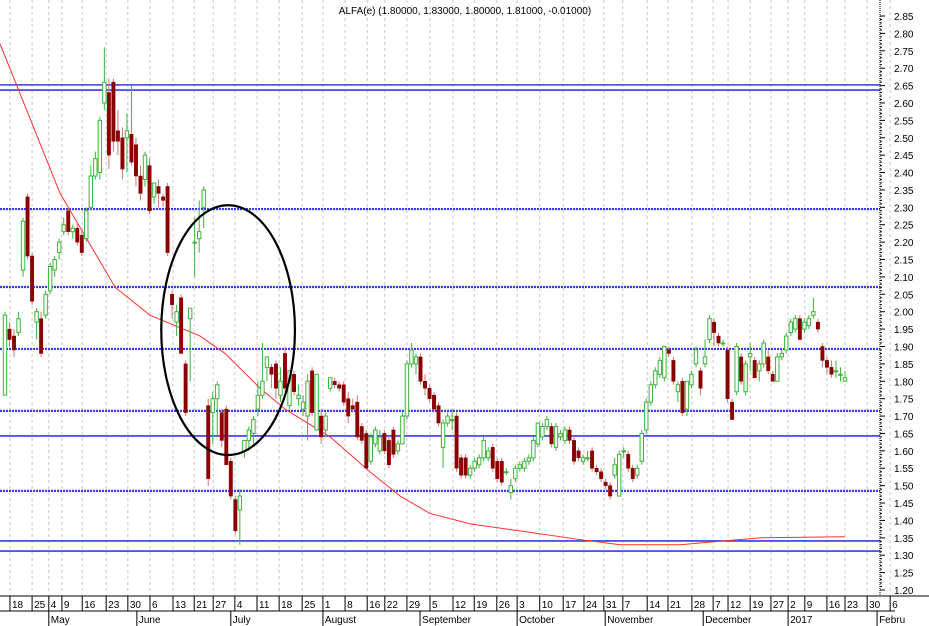 Image resolution: width=929 pixels, height=626 pixels. I want to click on x-tick-label: 3, so click(522, 605).